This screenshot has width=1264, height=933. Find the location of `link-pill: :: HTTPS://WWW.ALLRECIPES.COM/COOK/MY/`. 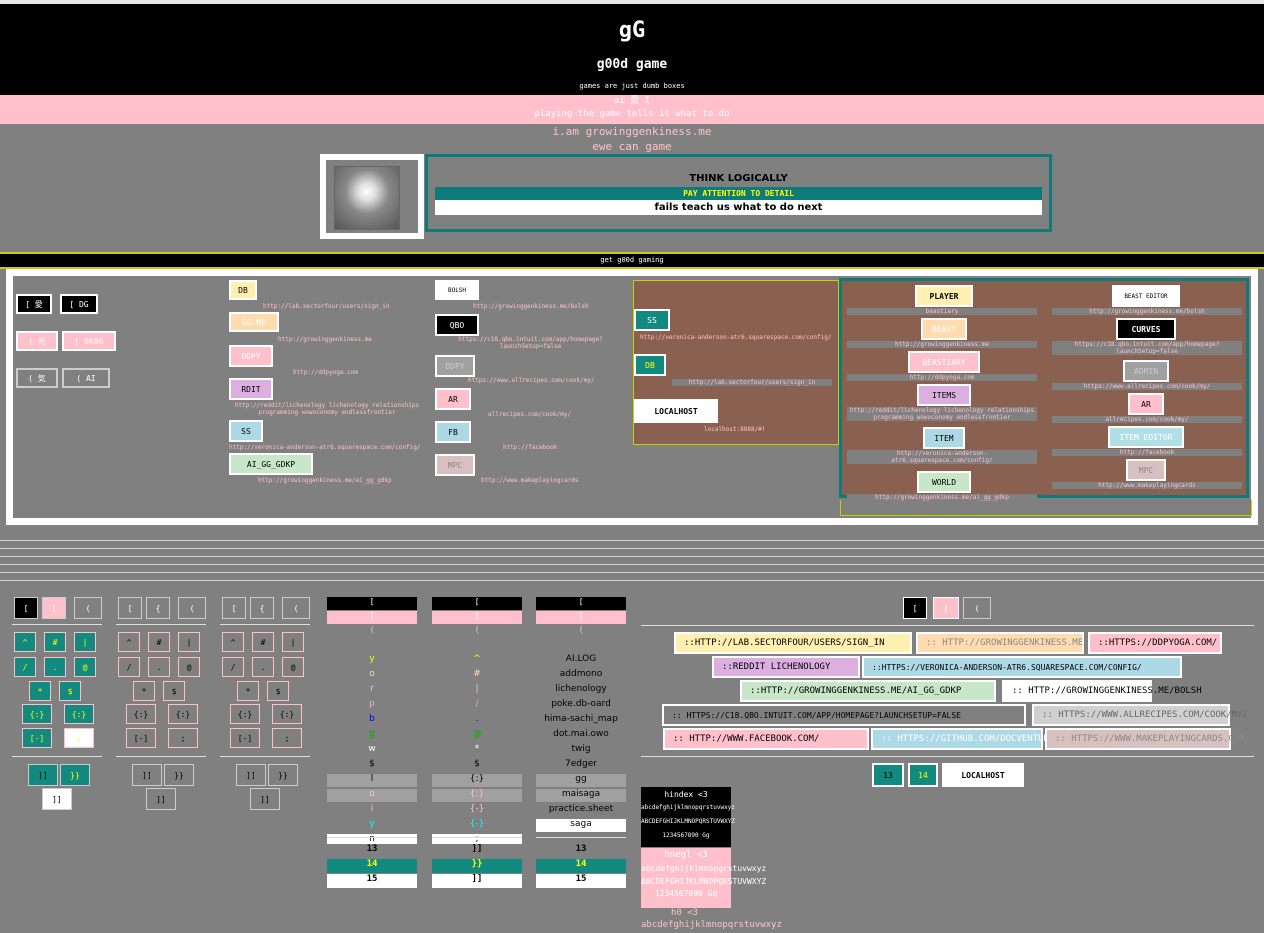

link-pill: :: HTTPS://WWW.ALLRECIPES.COM/COOK/MY/ is located at coordinates (1140, 715).